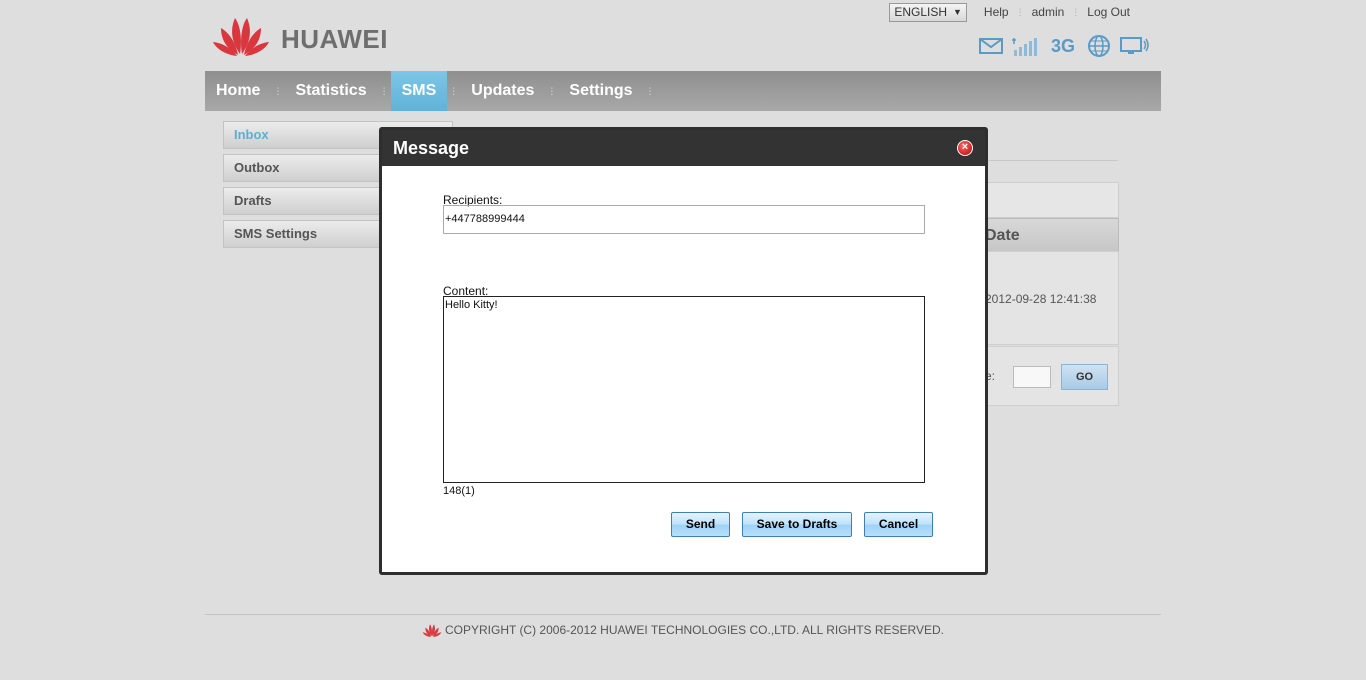 This screenshot has width=1366, height=680. Describe the element at coordinates (683, 614) in the screenshot. I see `footer-divider` at that location.